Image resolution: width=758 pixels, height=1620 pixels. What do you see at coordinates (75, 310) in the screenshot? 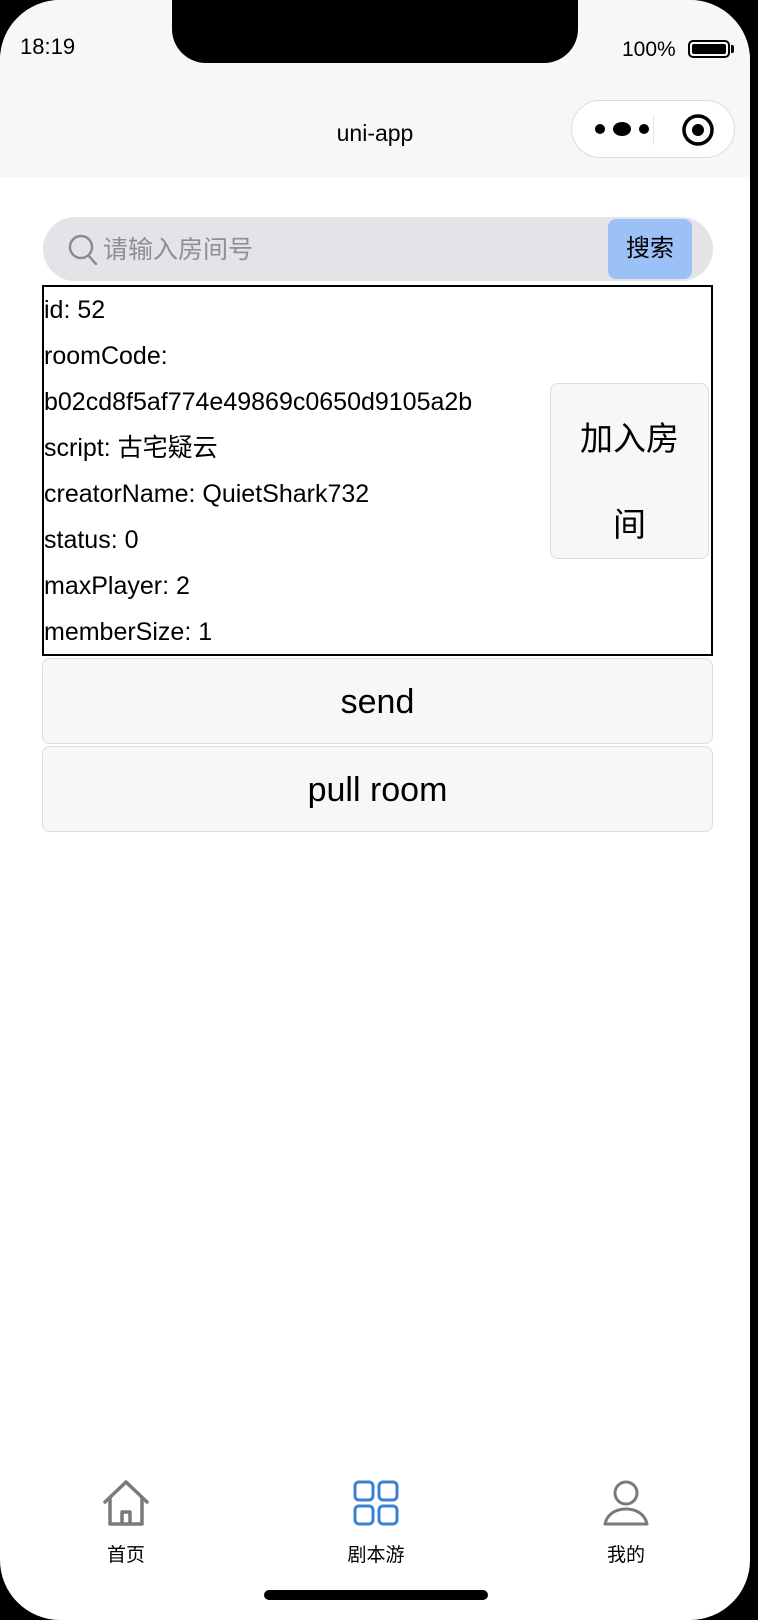
I see `room-id: id: 52` at bounding box center [75, 310].